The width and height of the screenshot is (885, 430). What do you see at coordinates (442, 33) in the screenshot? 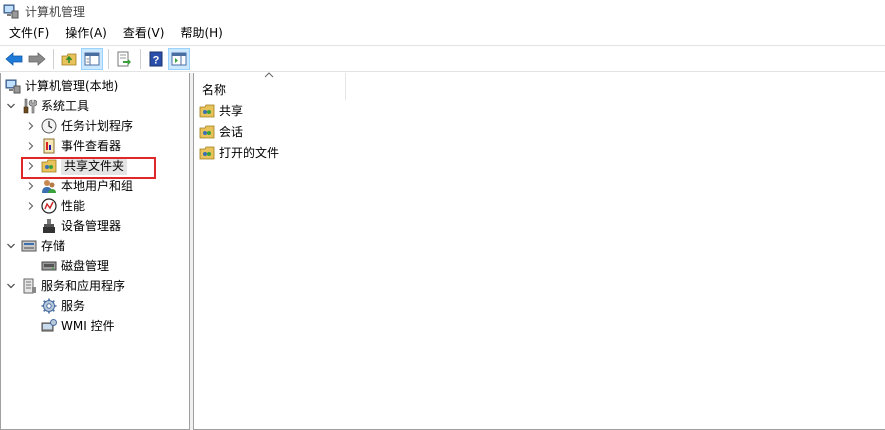
I see `menu-bar: 文件(F) 操作(A) 查看(V) 帮助(H)` at bounding box center [442, 33].